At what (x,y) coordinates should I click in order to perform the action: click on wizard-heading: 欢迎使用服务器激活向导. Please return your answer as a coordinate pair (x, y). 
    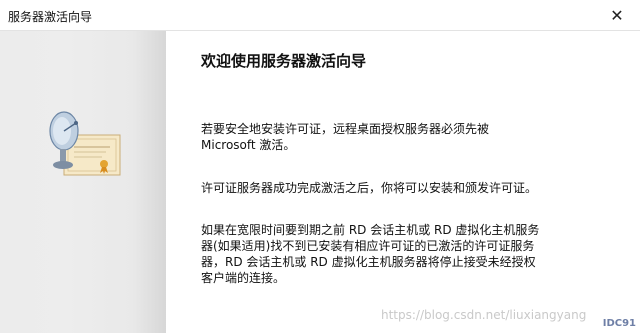
    Looking at the image, I should click on (284, 61).